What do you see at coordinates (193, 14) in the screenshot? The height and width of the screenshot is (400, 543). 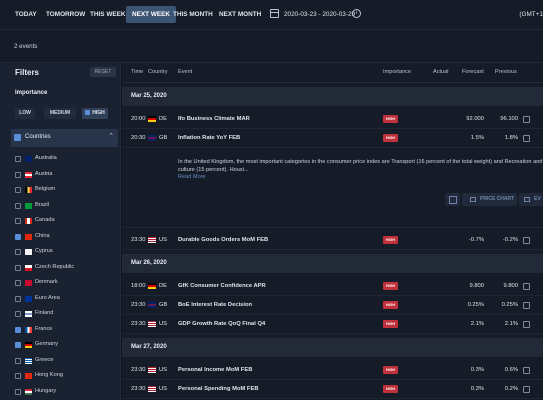 I see `tab-this-month: THIS MONTH` at bounding box center [193, 14].